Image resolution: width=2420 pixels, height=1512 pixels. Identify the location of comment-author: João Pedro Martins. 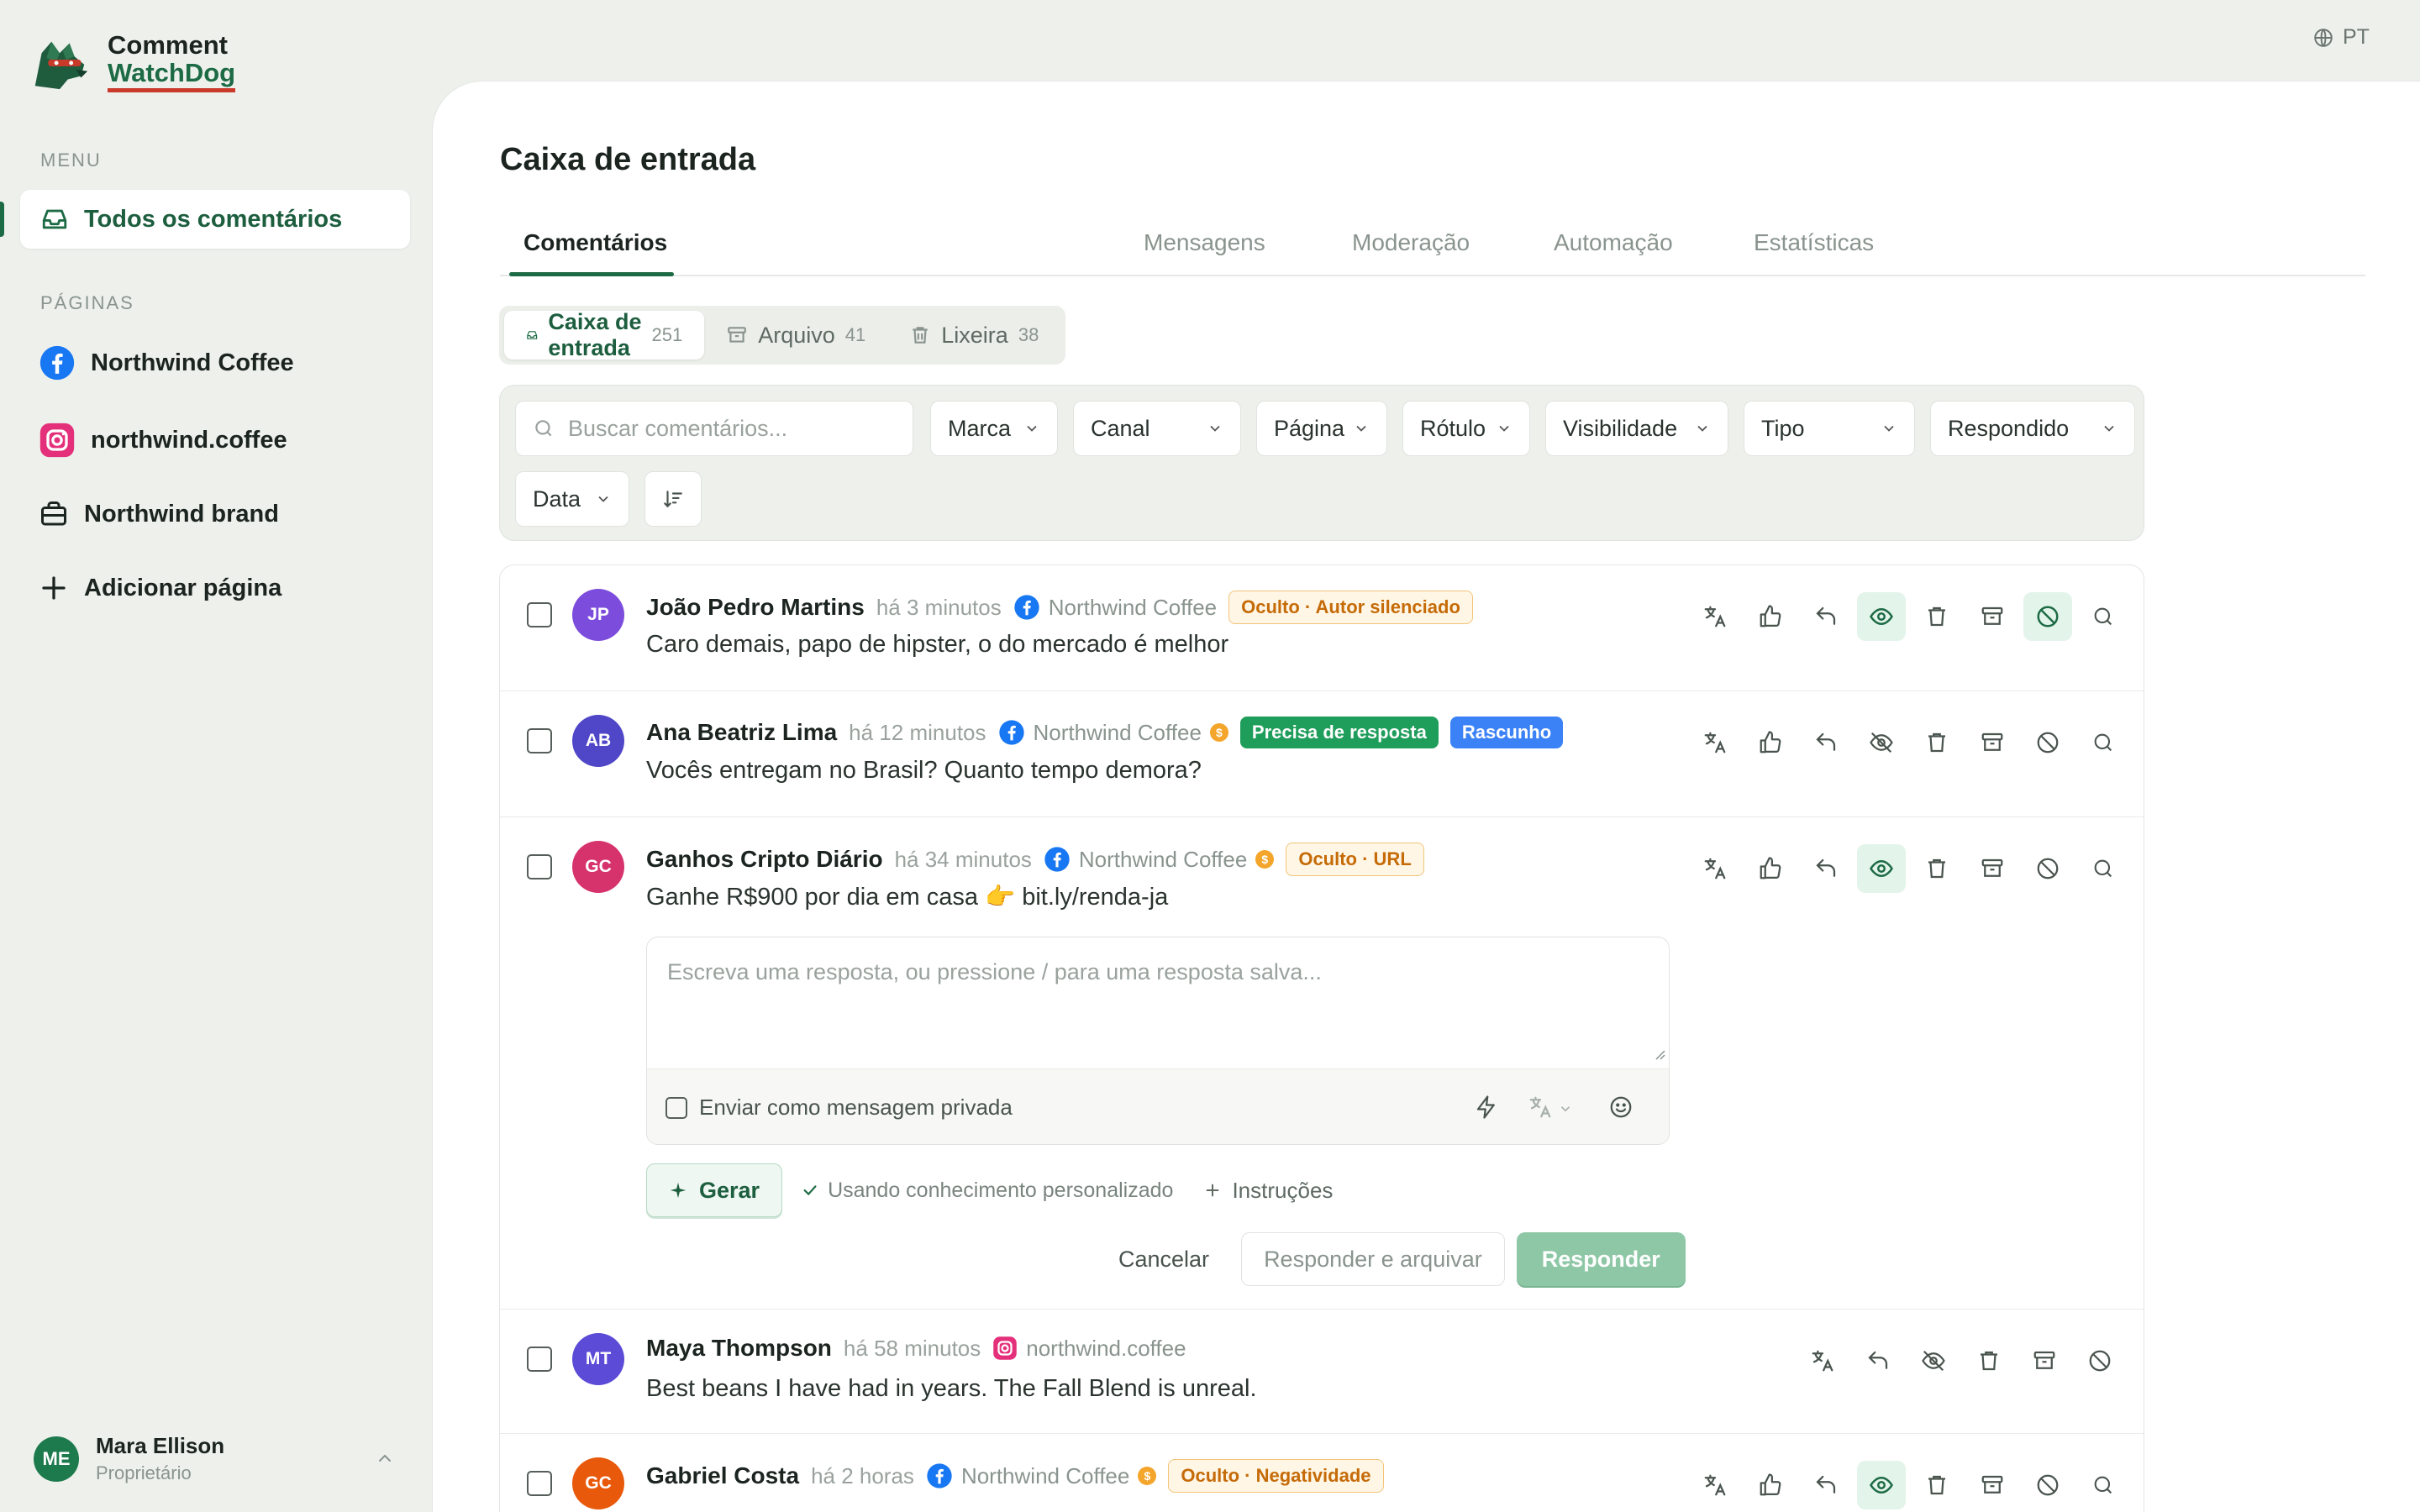
(755, 607).